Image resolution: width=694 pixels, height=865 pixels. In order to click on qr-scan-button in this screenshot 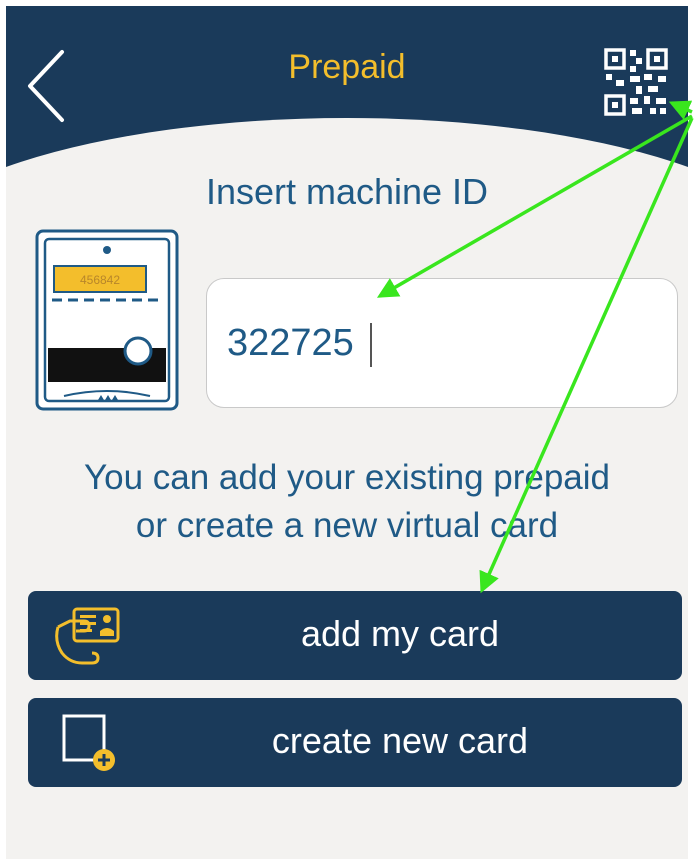, I will do `click(637, 82)`.